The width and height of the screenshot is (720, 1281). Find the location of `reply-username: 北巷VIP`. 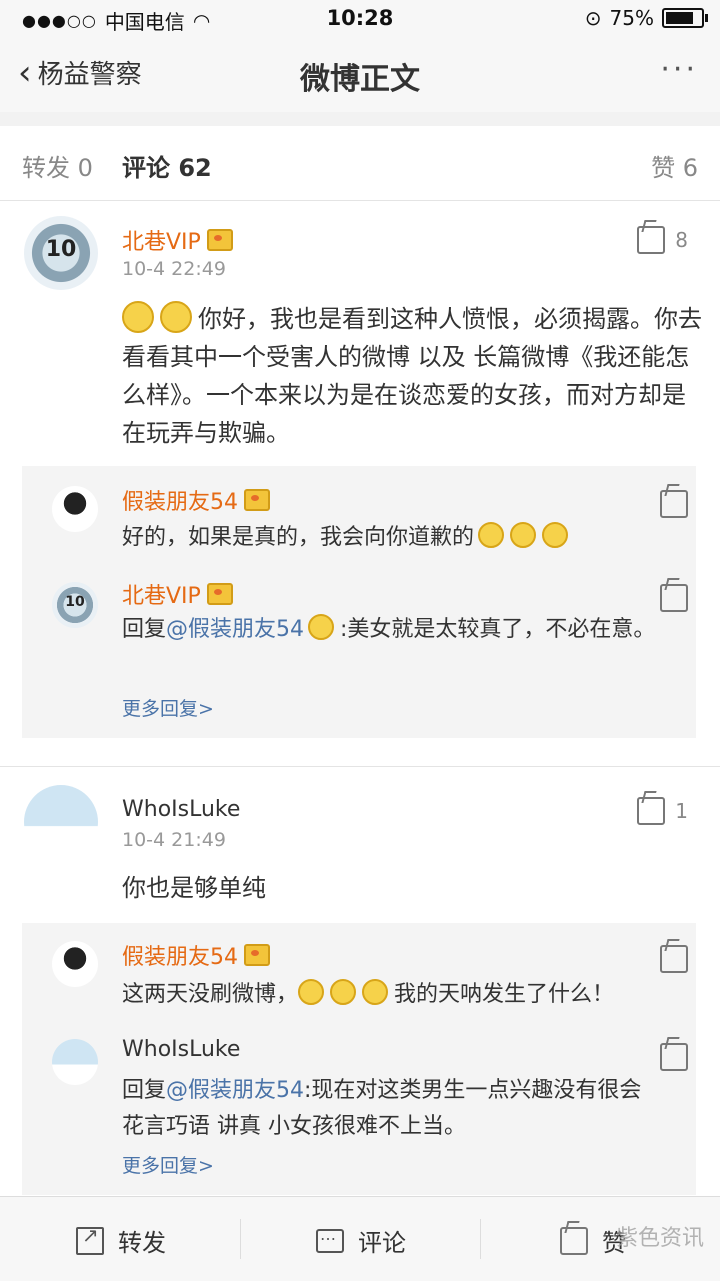

reply-username: 北巷VIP is located at coordinates (177, 594).